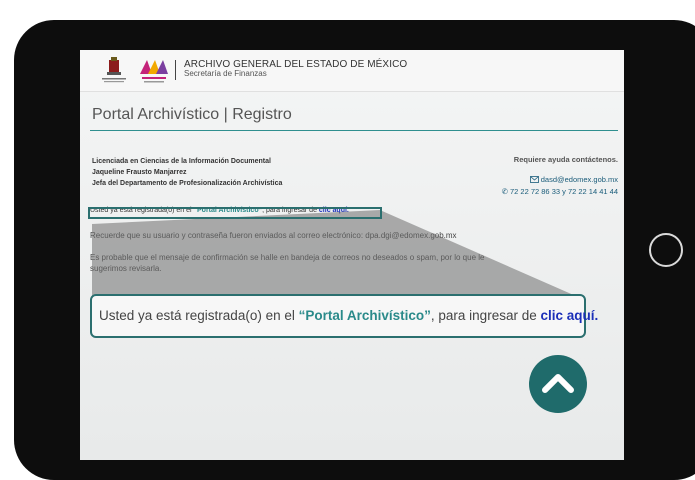  Describe the element at coordinates (564, 191) in the screenshot. I see `help-phone: 72 22 72 86 33 y 72 22 14 41 44` at that location.